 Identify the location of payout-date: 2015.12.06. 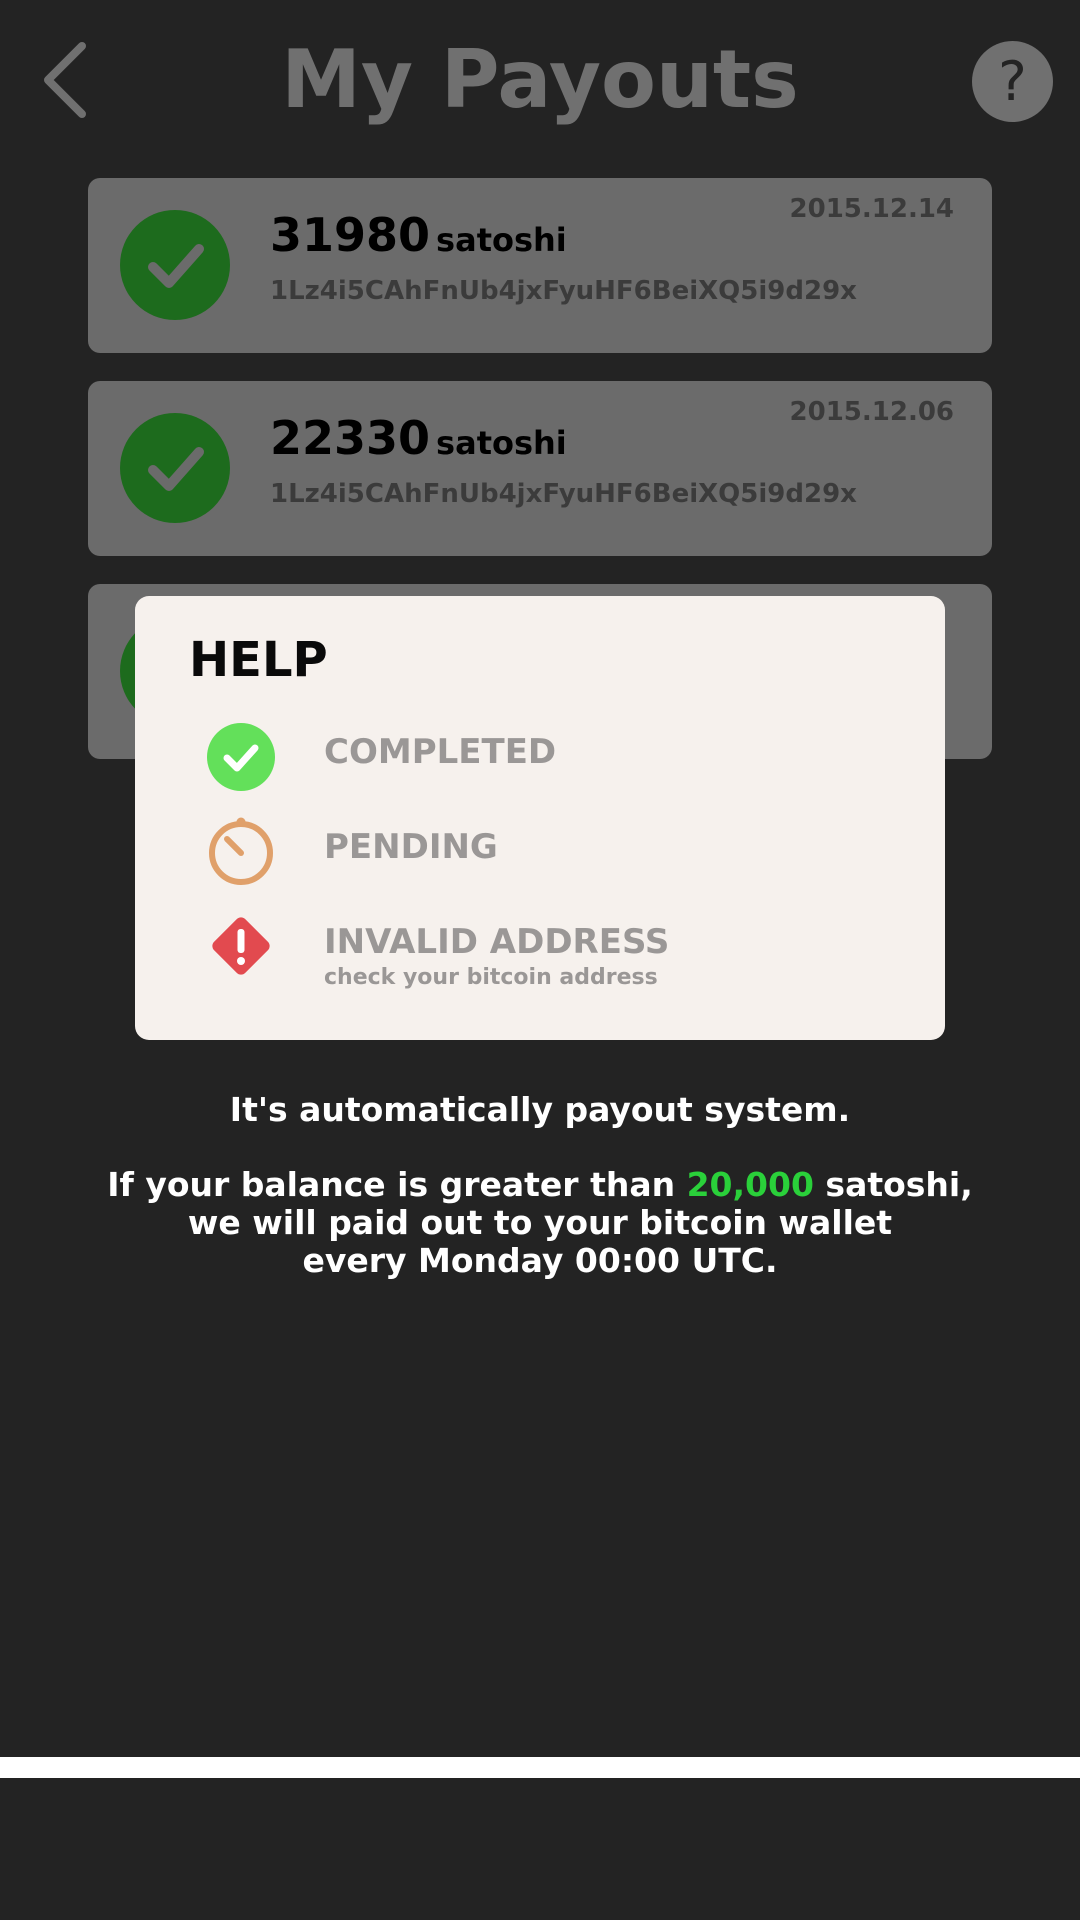
(871, 412).